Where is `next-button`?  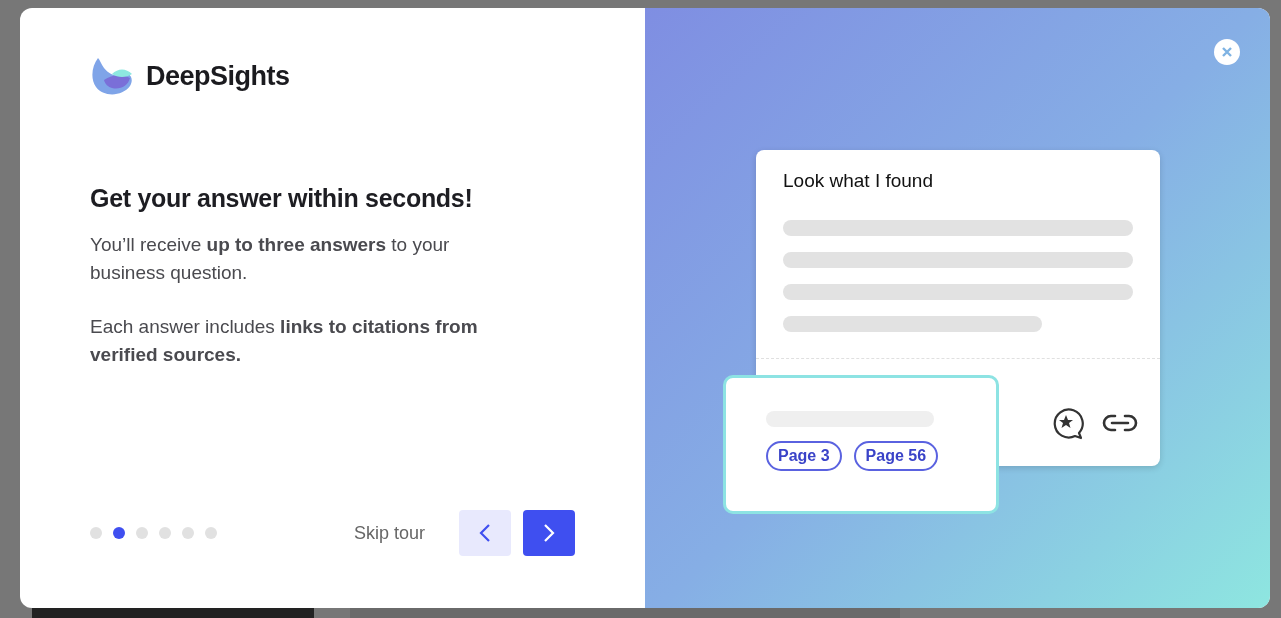 next-button is located at coordinates (549, 533).